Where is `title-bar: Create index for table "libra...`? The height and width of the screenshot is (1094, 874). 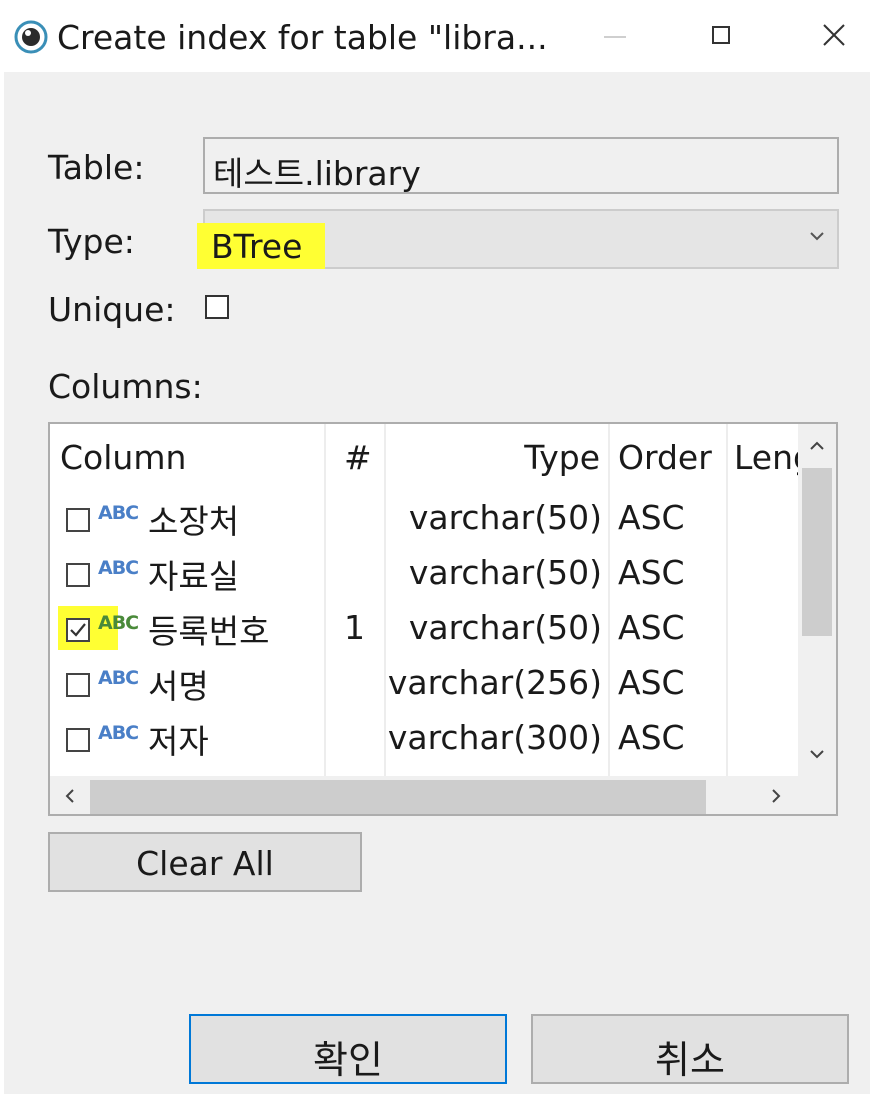
title-bar: Create index for table "libra... is located at coordinates (437, 36).